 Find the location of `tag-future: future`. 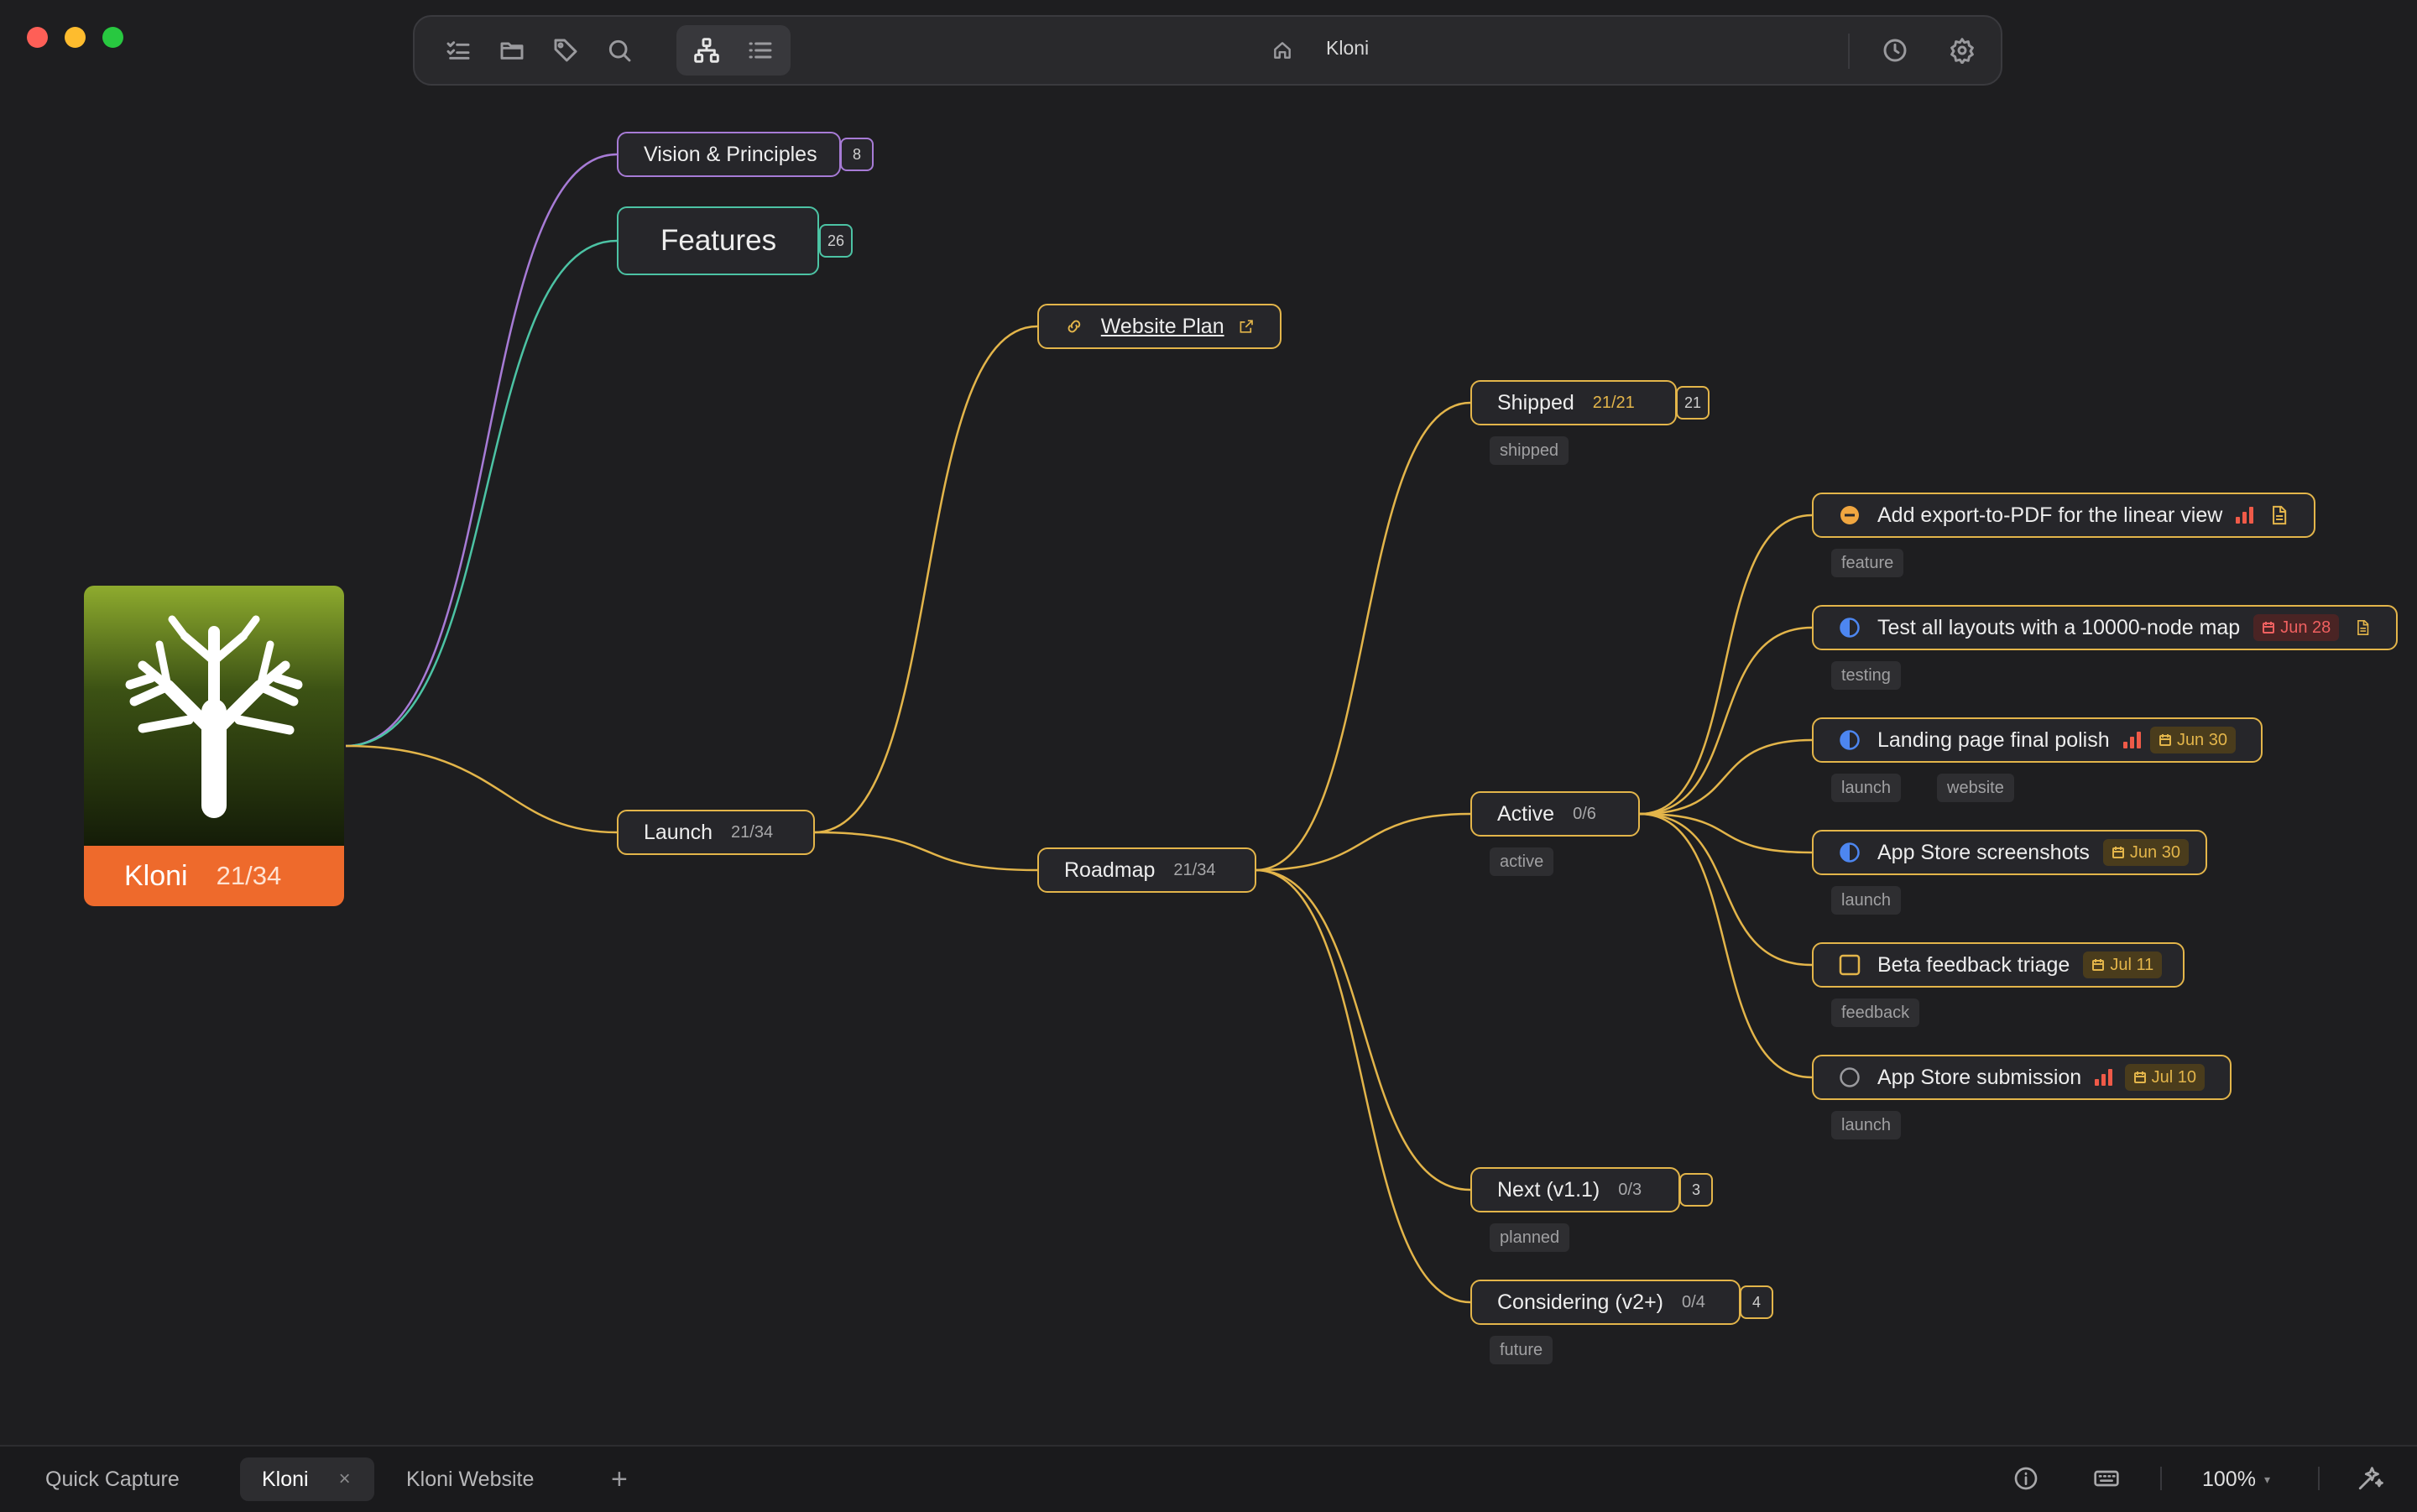

tag-future: future is located at coordinates (1521, 1350).